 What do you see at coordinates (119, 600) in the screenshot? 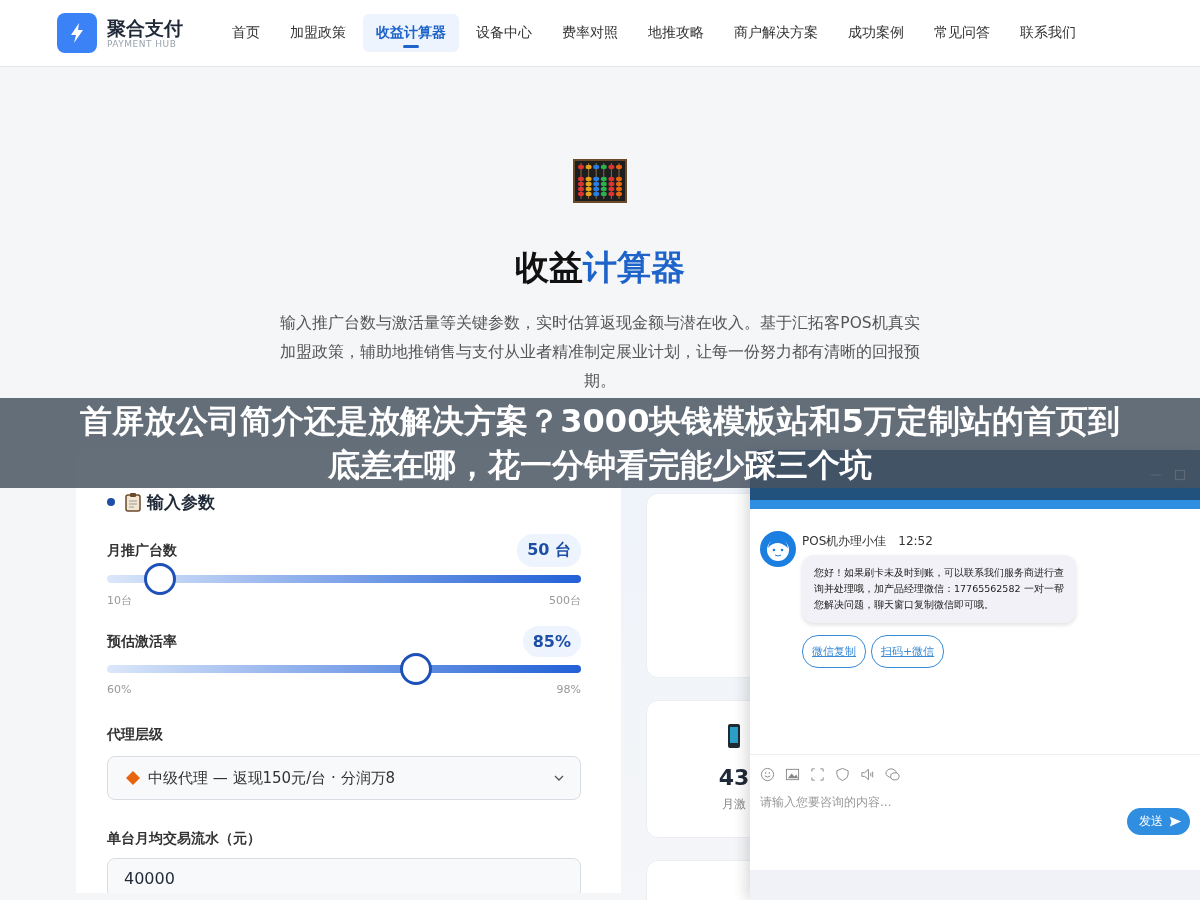
I see `range-min-label: 10台` at bounding box center [119, 600].